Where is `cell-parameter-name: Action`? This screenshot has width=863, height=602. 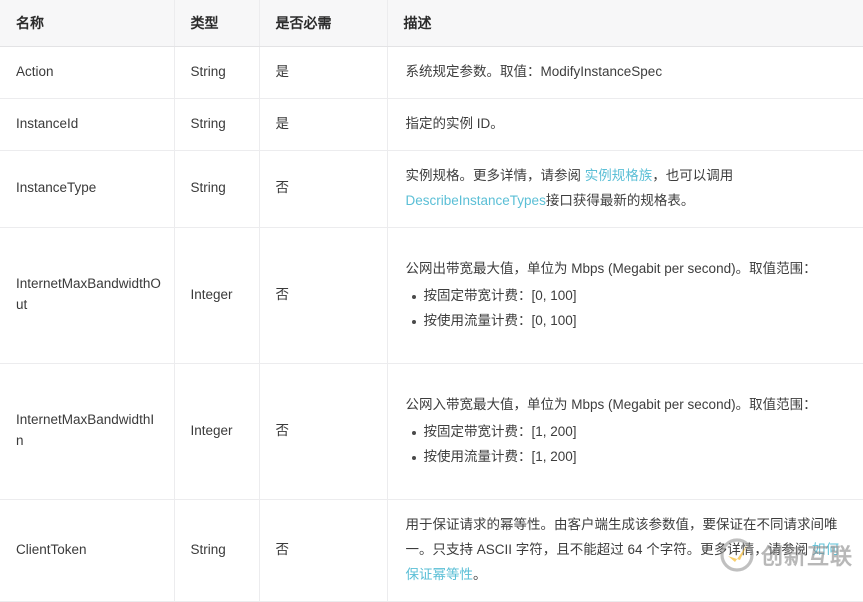 cell-parameter-name: Action is located at coordinates (87, 72).